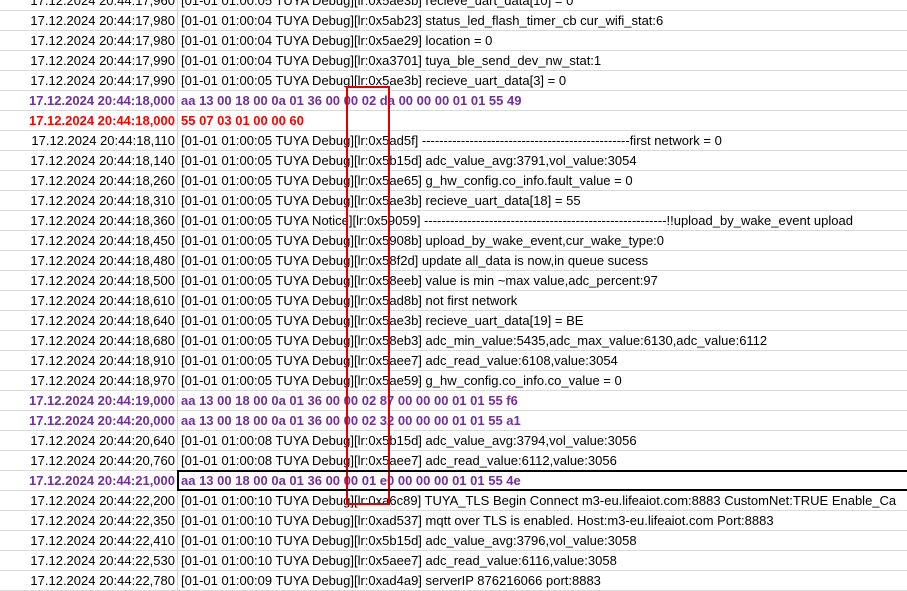 Image resolution: width=907 pixels, height=591 pixels. Describe the element at coordinates (89, 500) in the screenshot. I see `timestamp-cell: 17.12.2024 20:44:22,200` at that location.